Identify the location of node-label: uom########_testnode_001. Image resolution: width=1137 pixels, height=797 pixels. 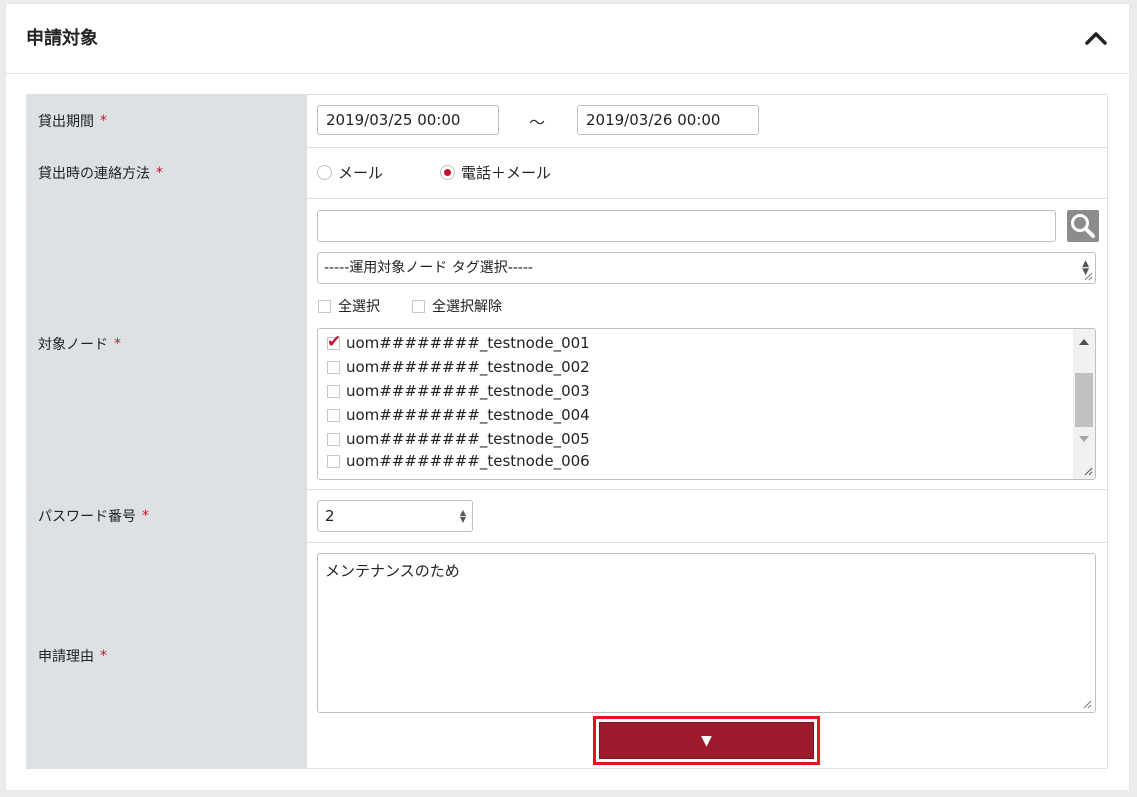
(468, 343).